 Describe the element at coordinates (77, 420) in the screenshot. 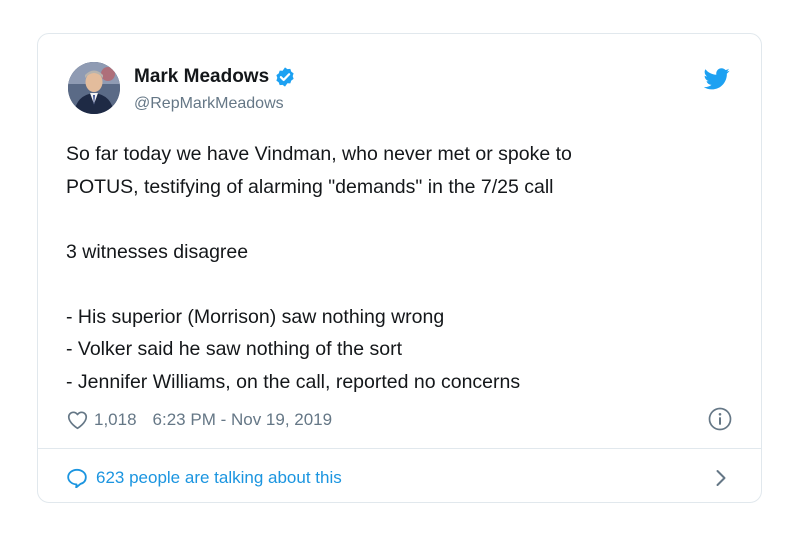

I see `heart-icon` at that location.